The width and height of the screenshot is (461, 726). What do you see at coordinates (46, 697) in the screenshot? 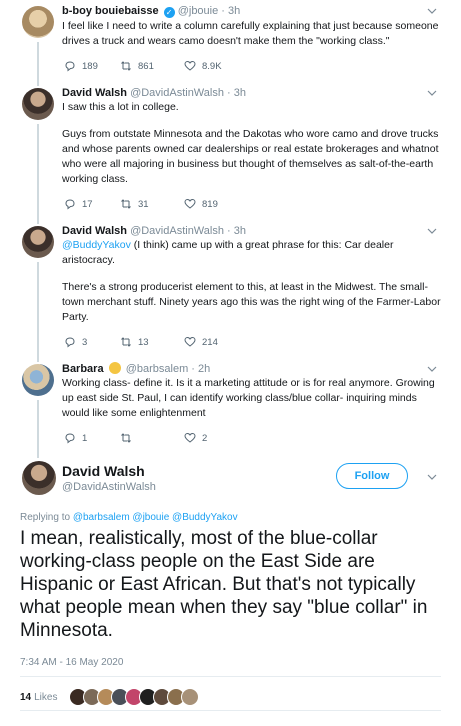
I see `likes-label: Likes` at bounding box center [46, 697].